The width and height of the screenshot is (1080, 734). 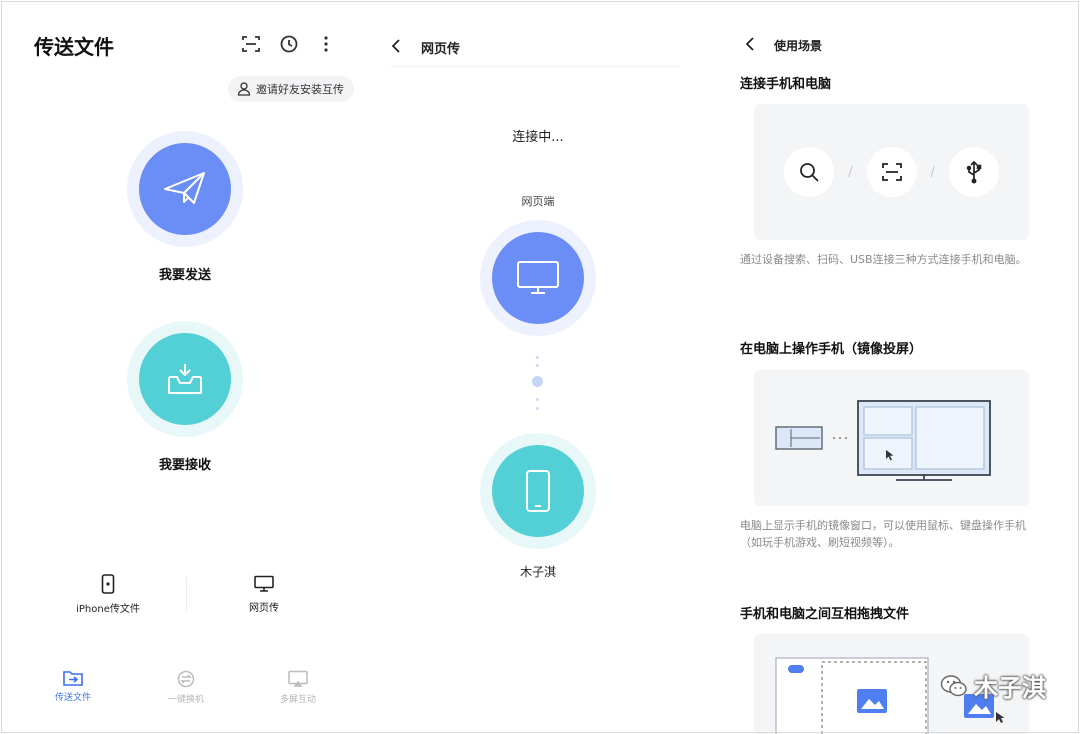 I want to click on phone-node, so click(x=538, y=491).